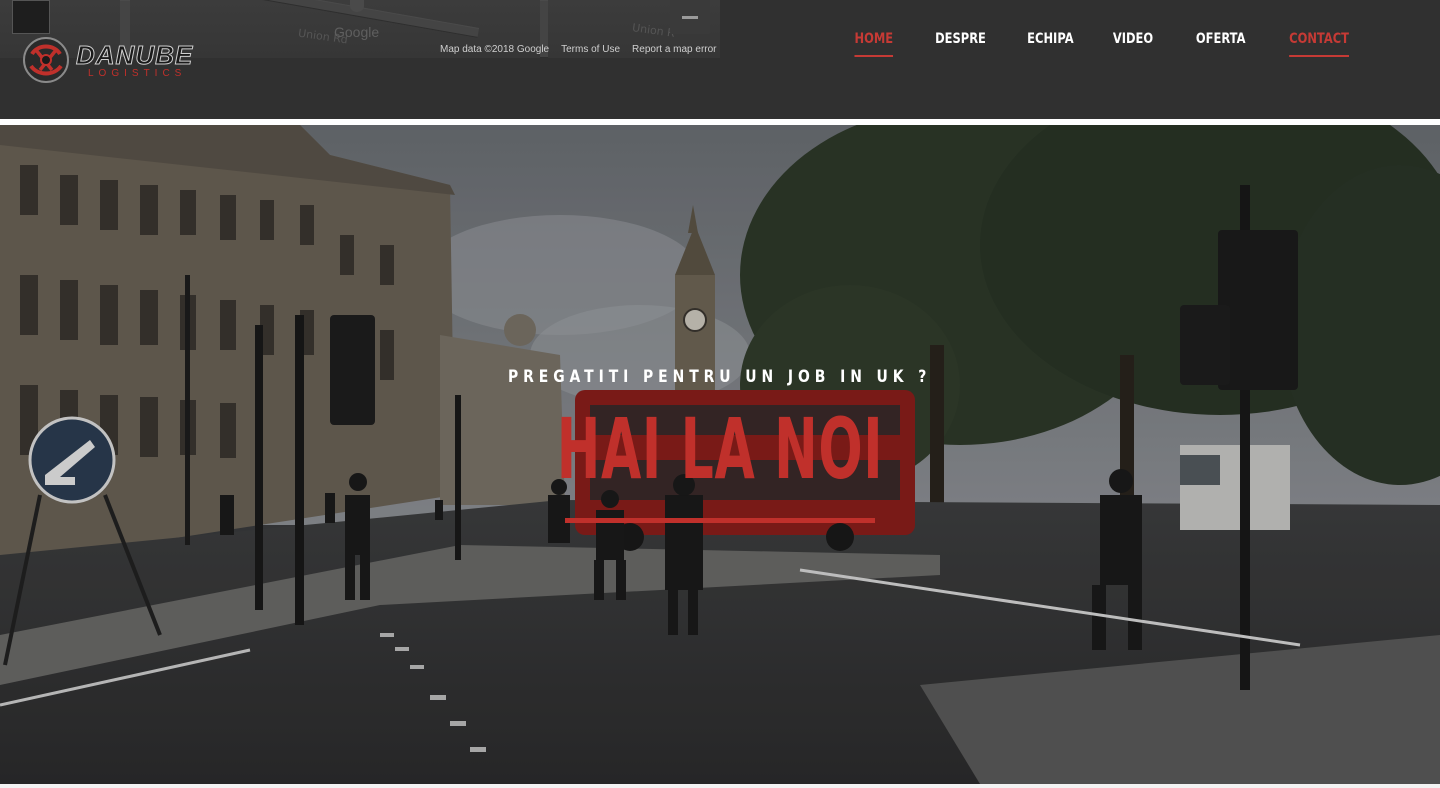 The width and height of the screenshot is (1440, 788). Describe the element at coordinates (356, 32) in the screenshot. I see `google-logo: Google` at that location.